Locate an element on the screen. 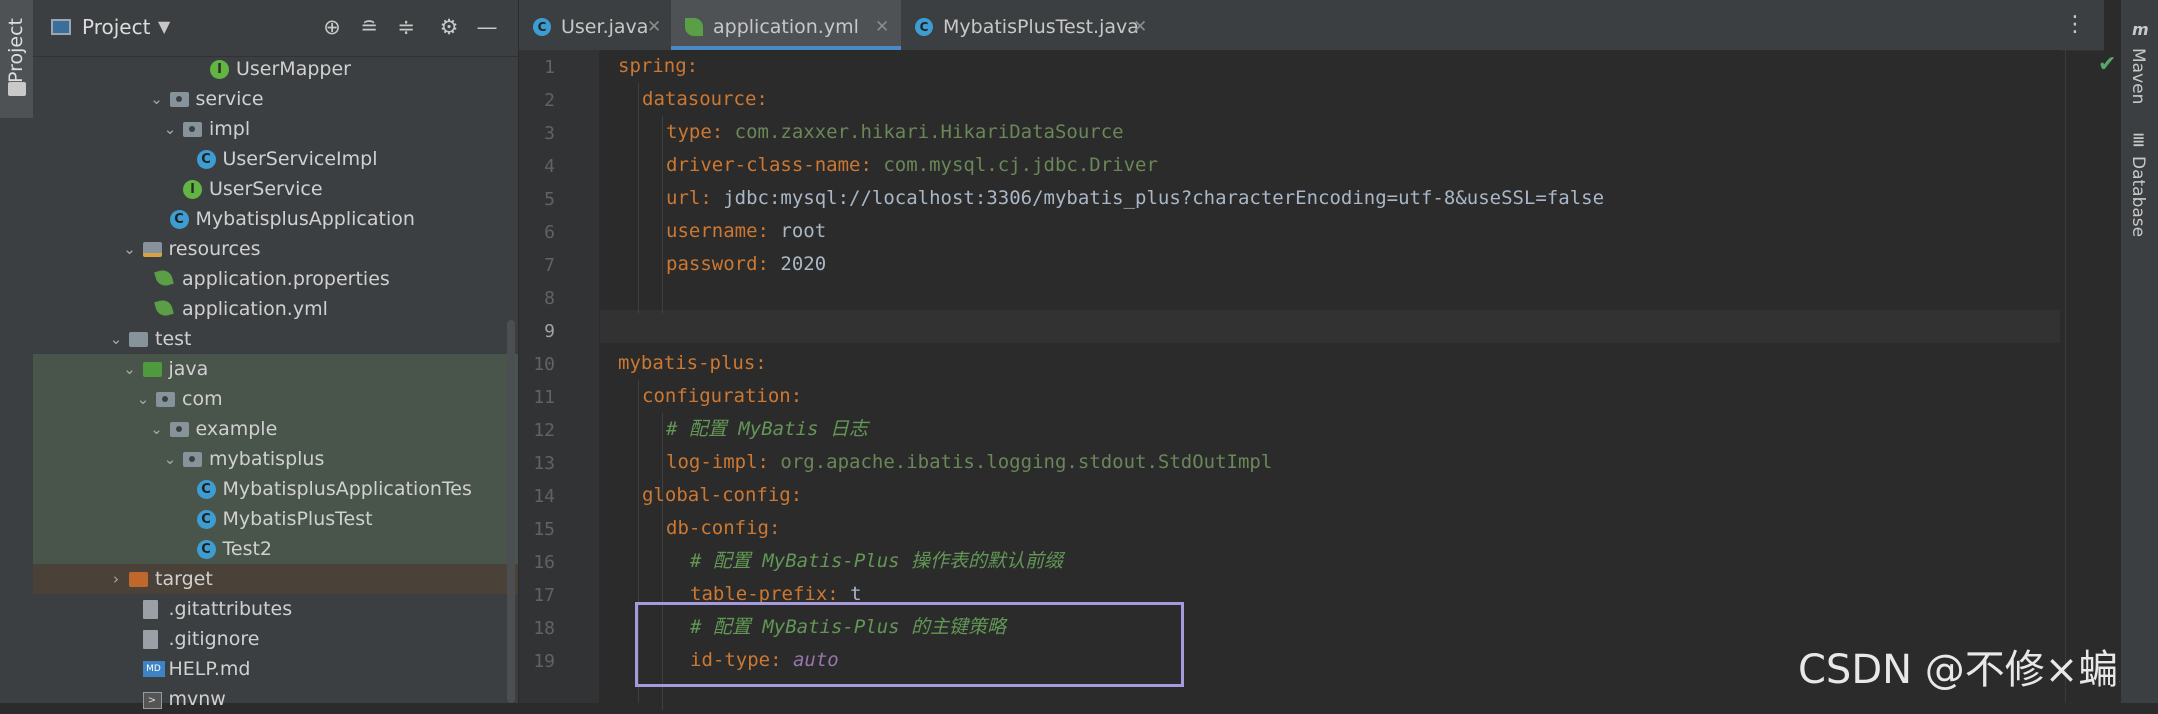  tree-item: ⌄ service is located at coordinates (275, 99).